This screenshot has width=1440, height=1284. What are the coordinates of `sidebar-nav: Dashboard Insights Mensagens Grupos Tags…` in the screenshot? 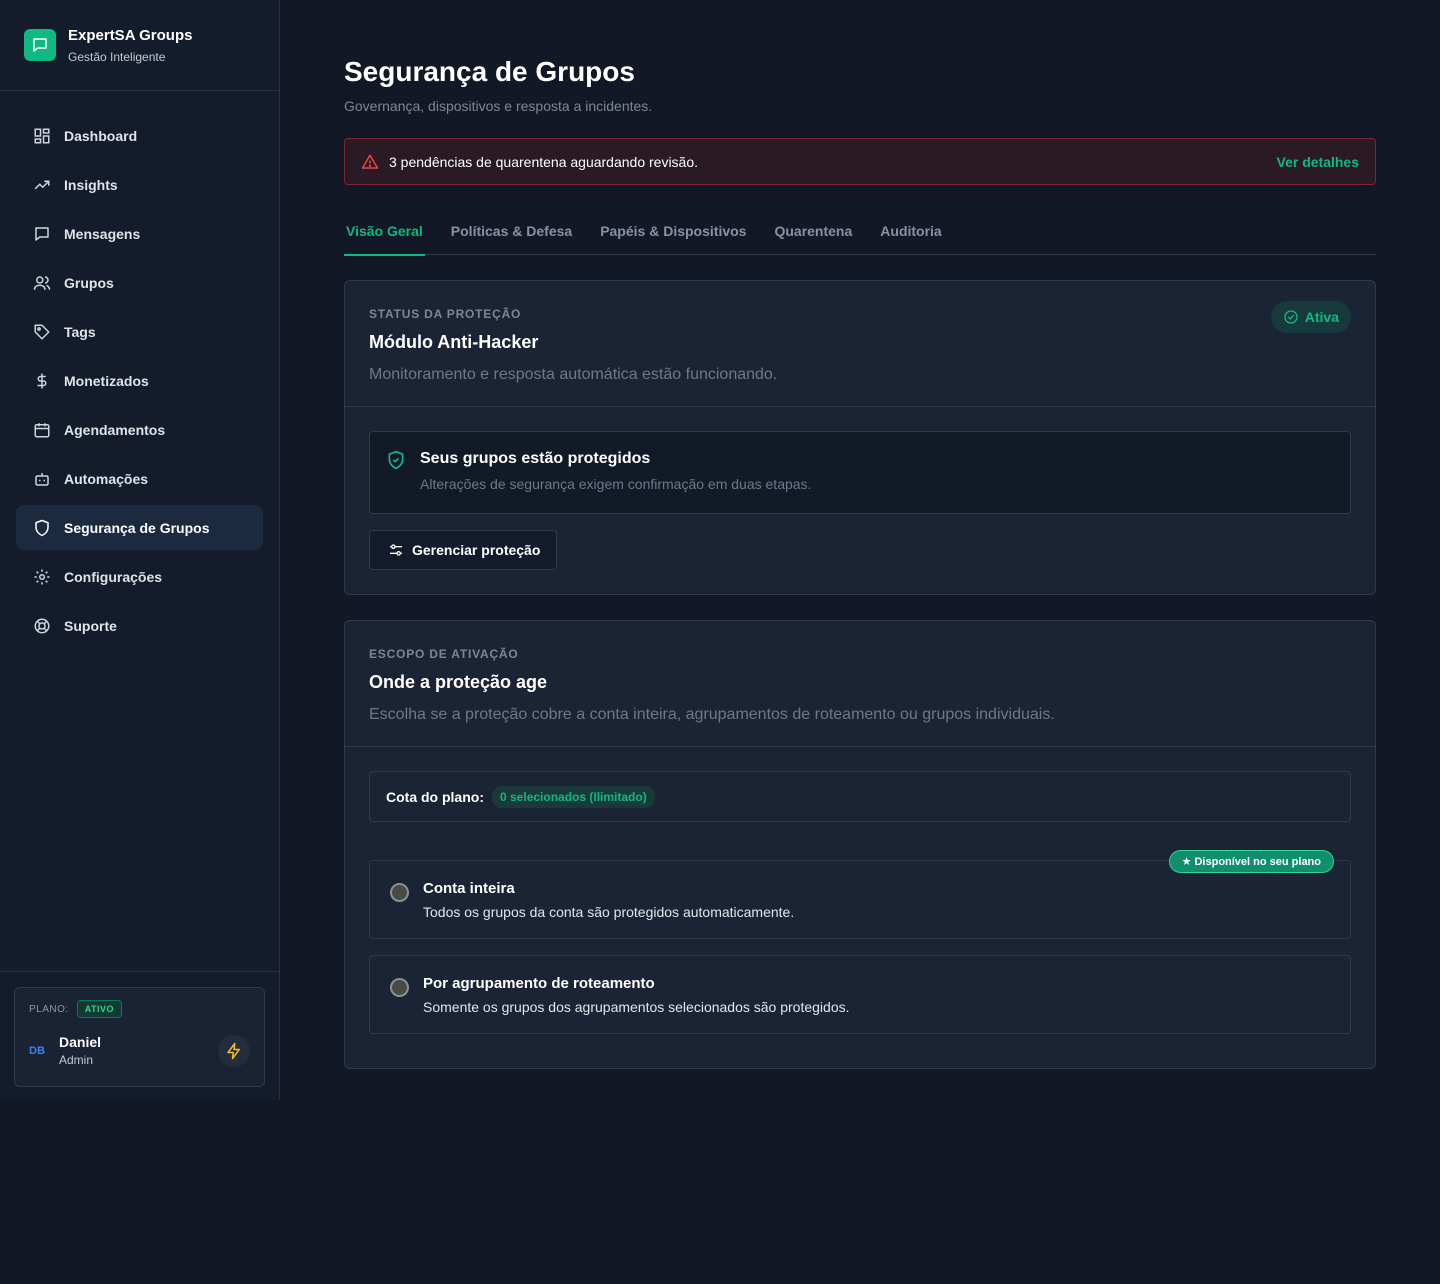 It's located at (139, 369).